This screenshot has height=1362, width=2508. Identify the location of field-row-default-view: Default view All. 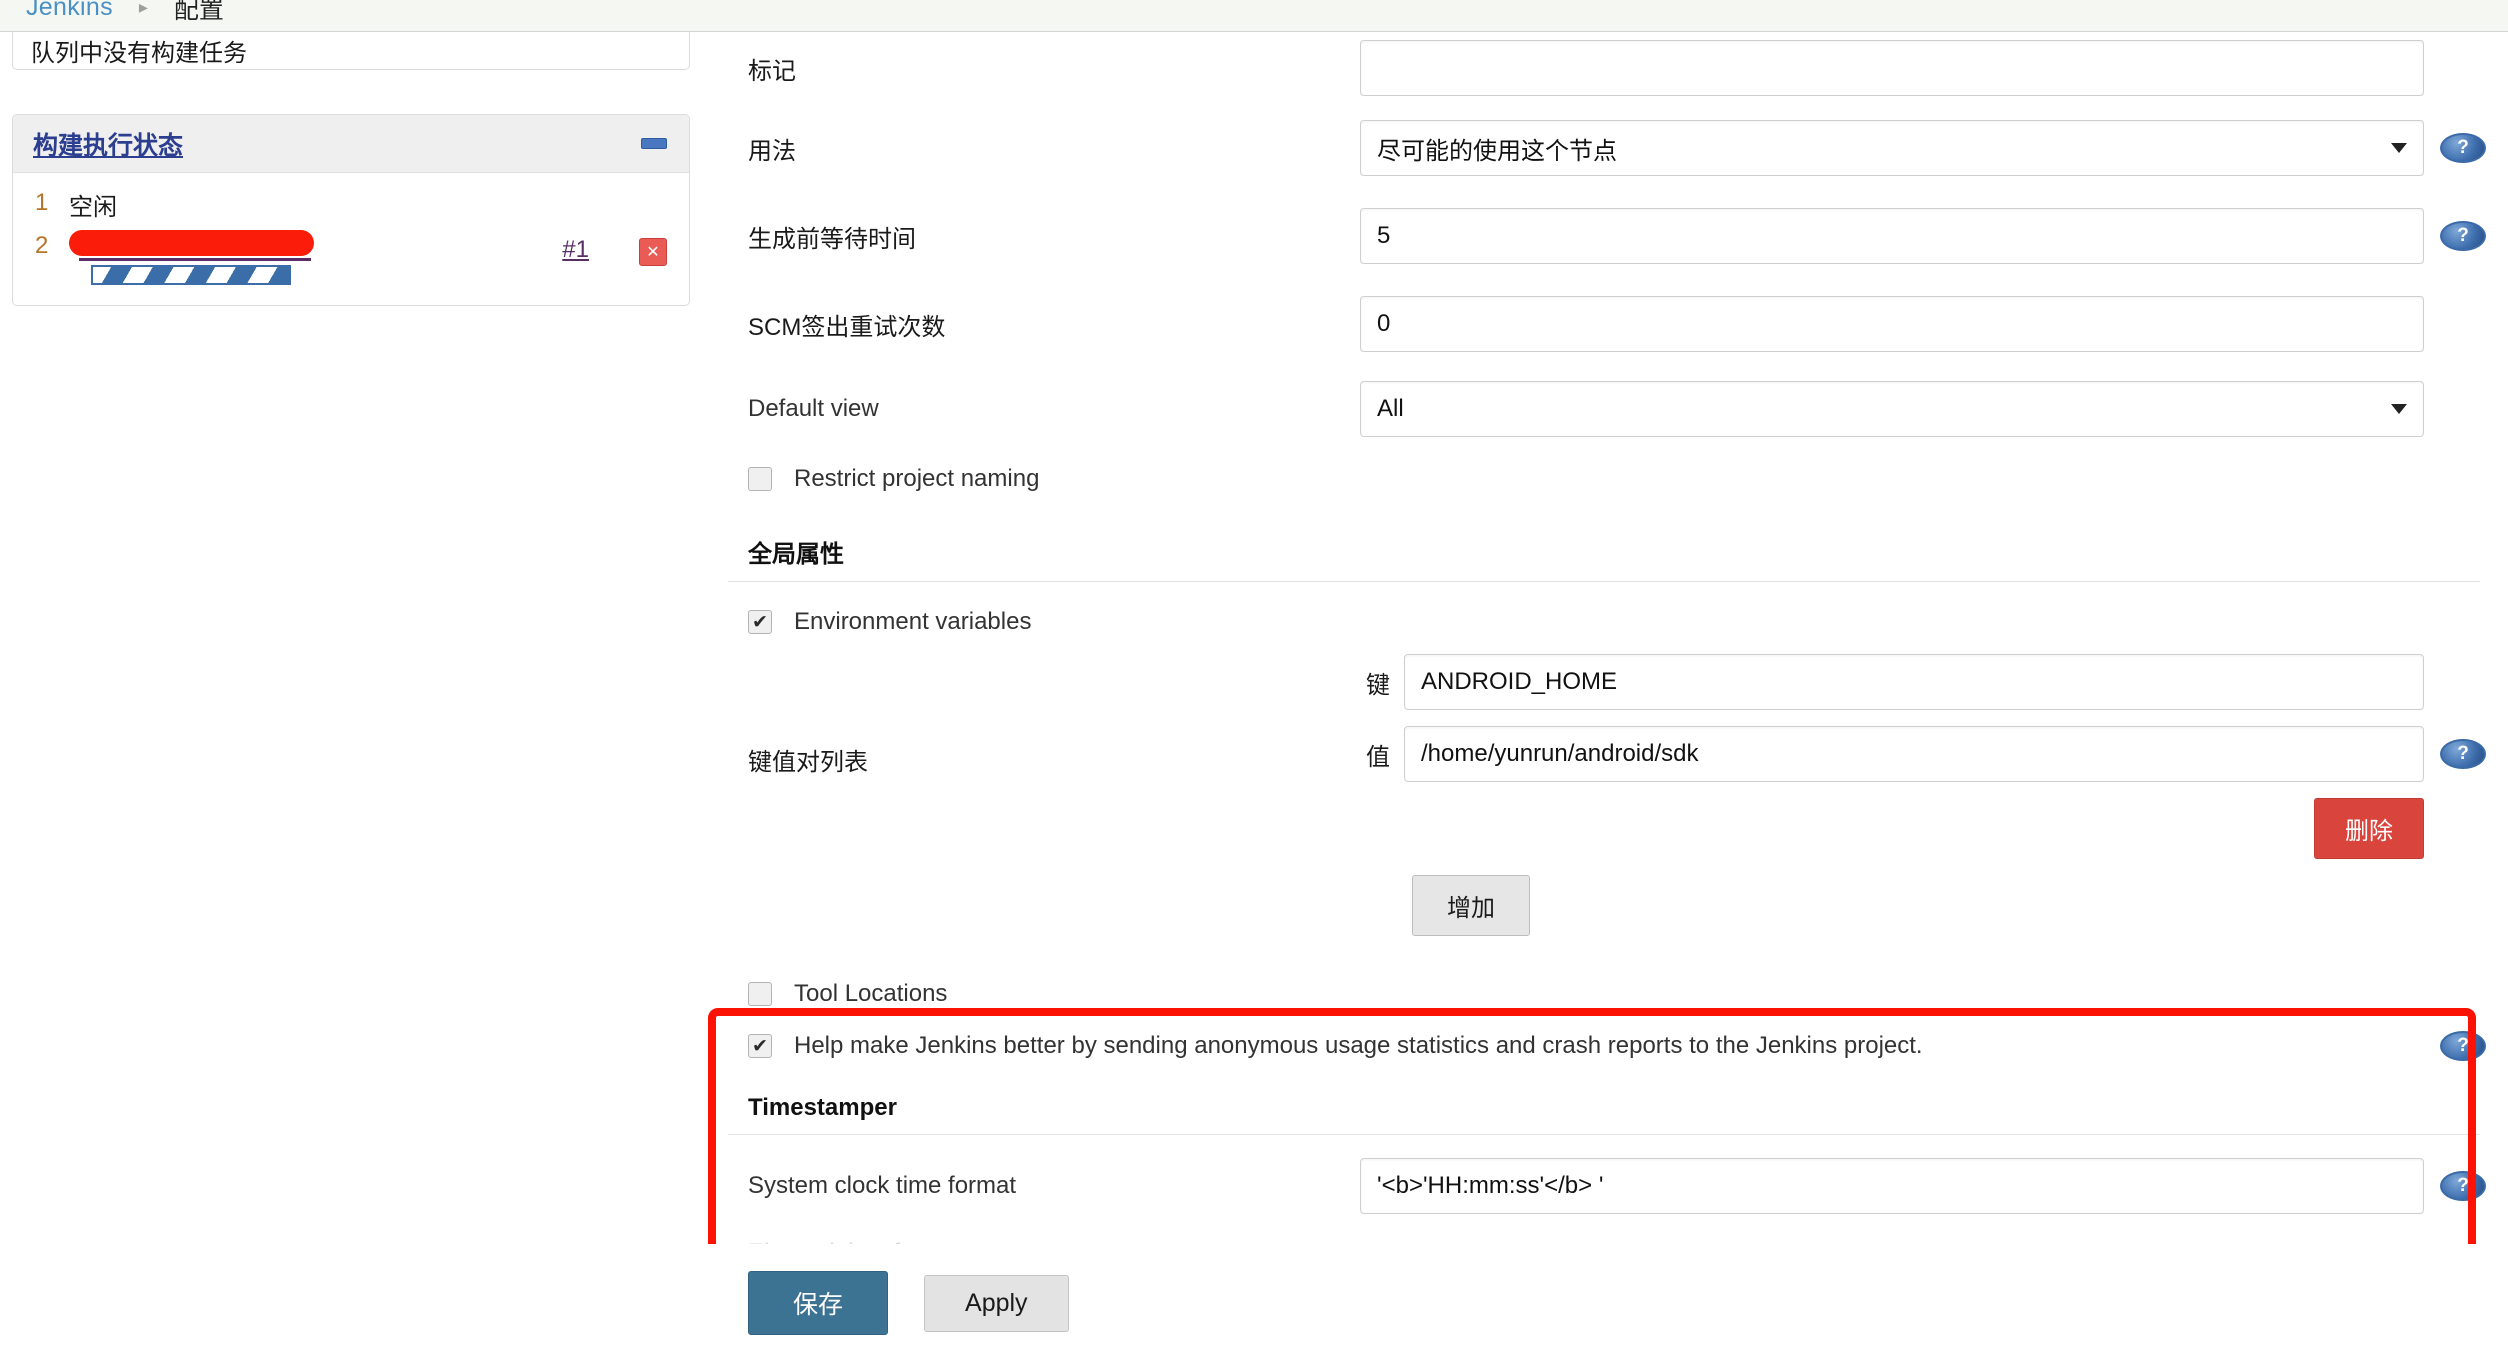
(1604, 409).